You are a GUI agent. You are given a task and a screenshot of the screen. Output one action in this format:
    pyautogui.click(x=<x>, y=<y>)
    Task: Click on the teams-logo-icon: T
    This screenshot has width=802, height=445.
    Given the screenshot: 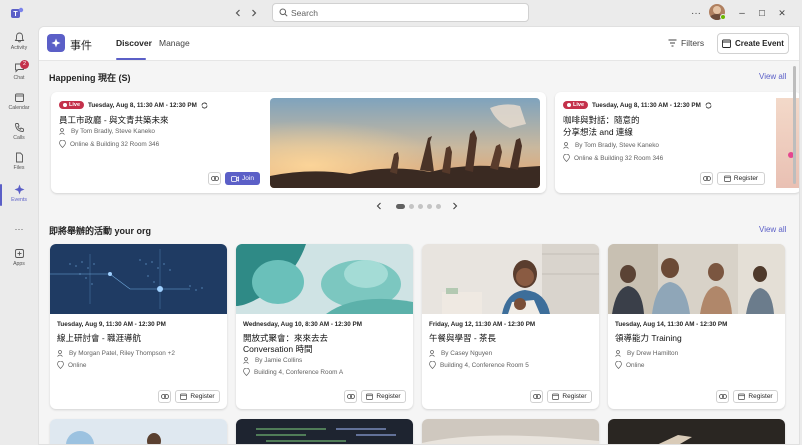 What is the action you would take?
    pyautogui.click(x=17, y=13)
    